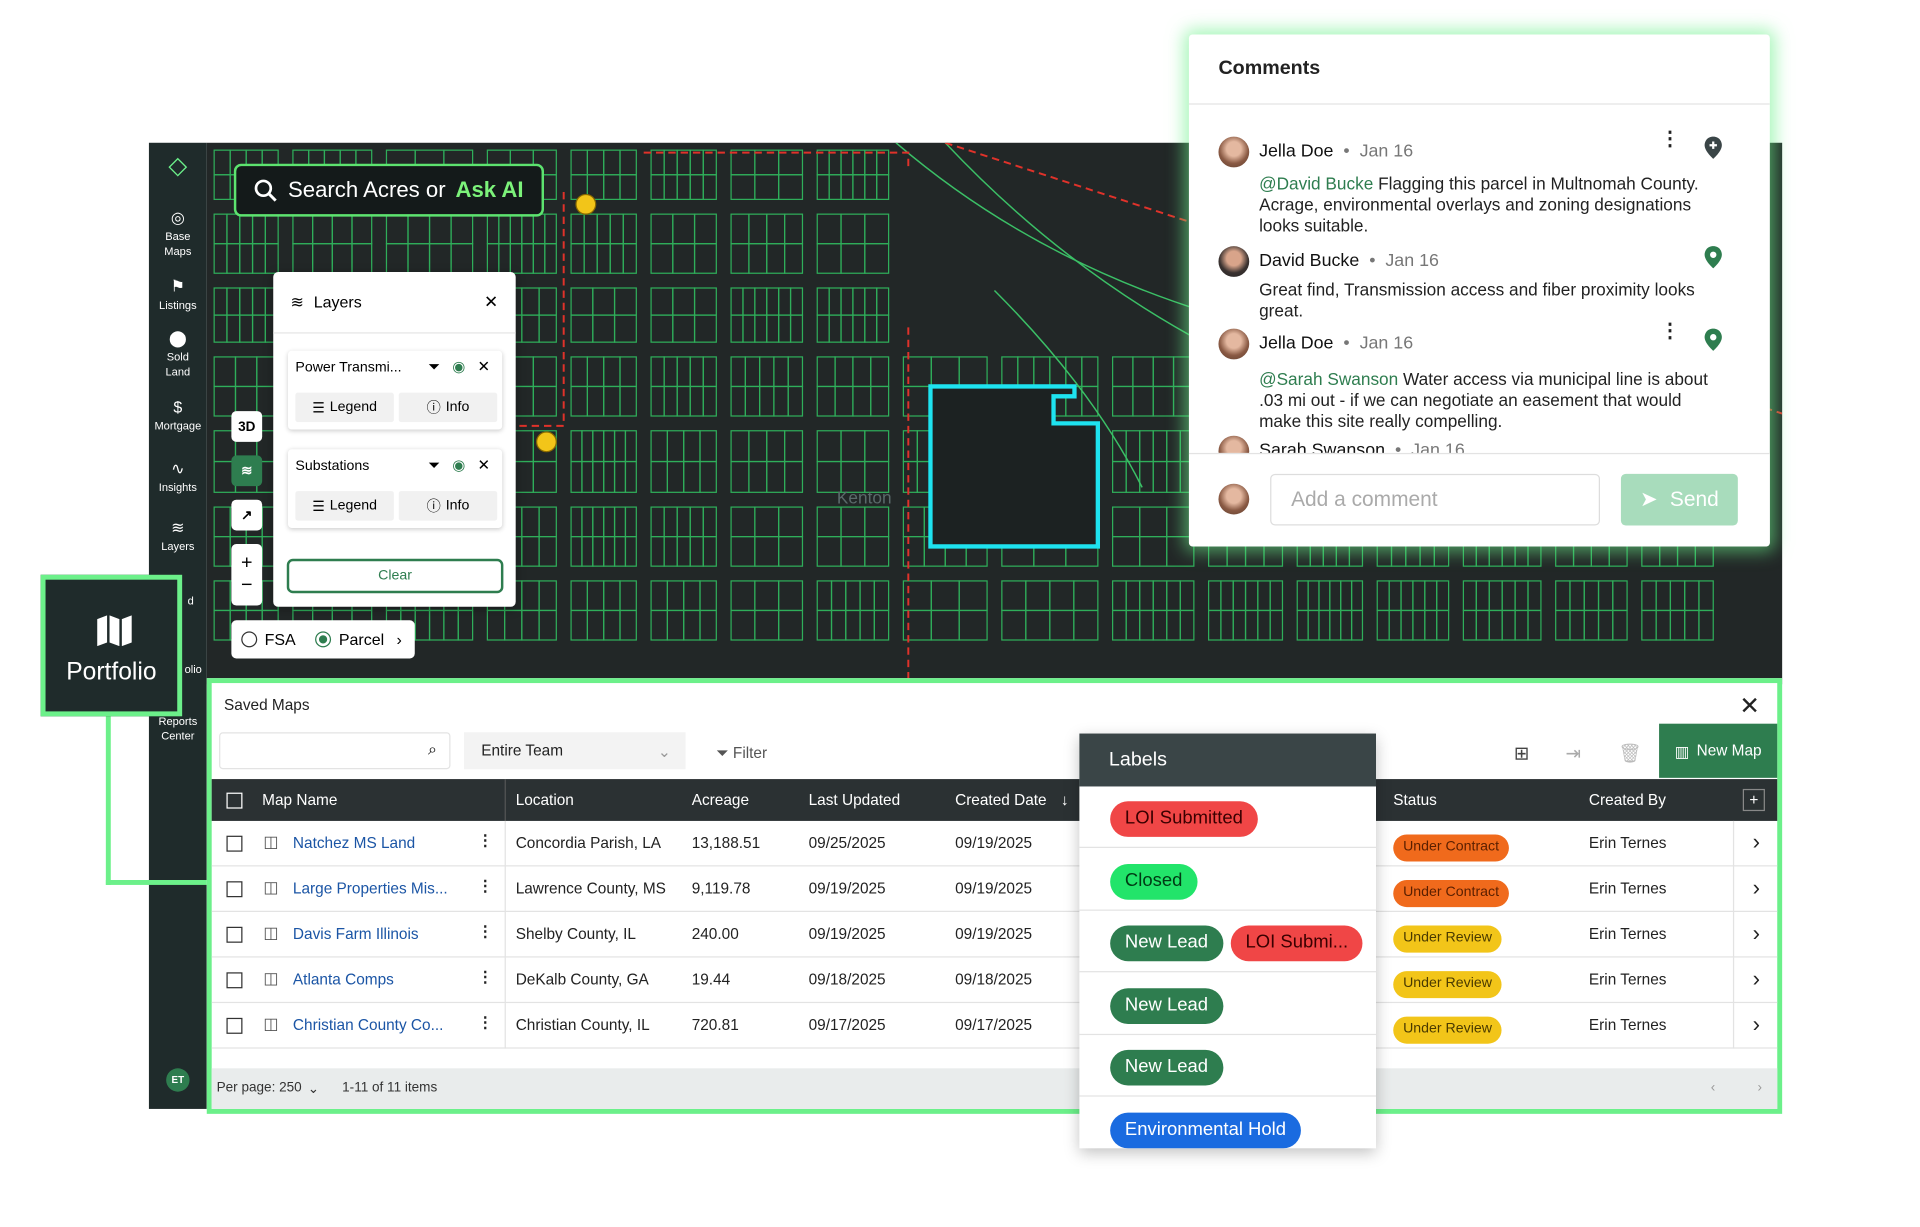 This screenshot has width=1920, height=1227. Describe the element at coordinates (178, 1080) in the screenshot. I see `user-avatar: ET` at that location.